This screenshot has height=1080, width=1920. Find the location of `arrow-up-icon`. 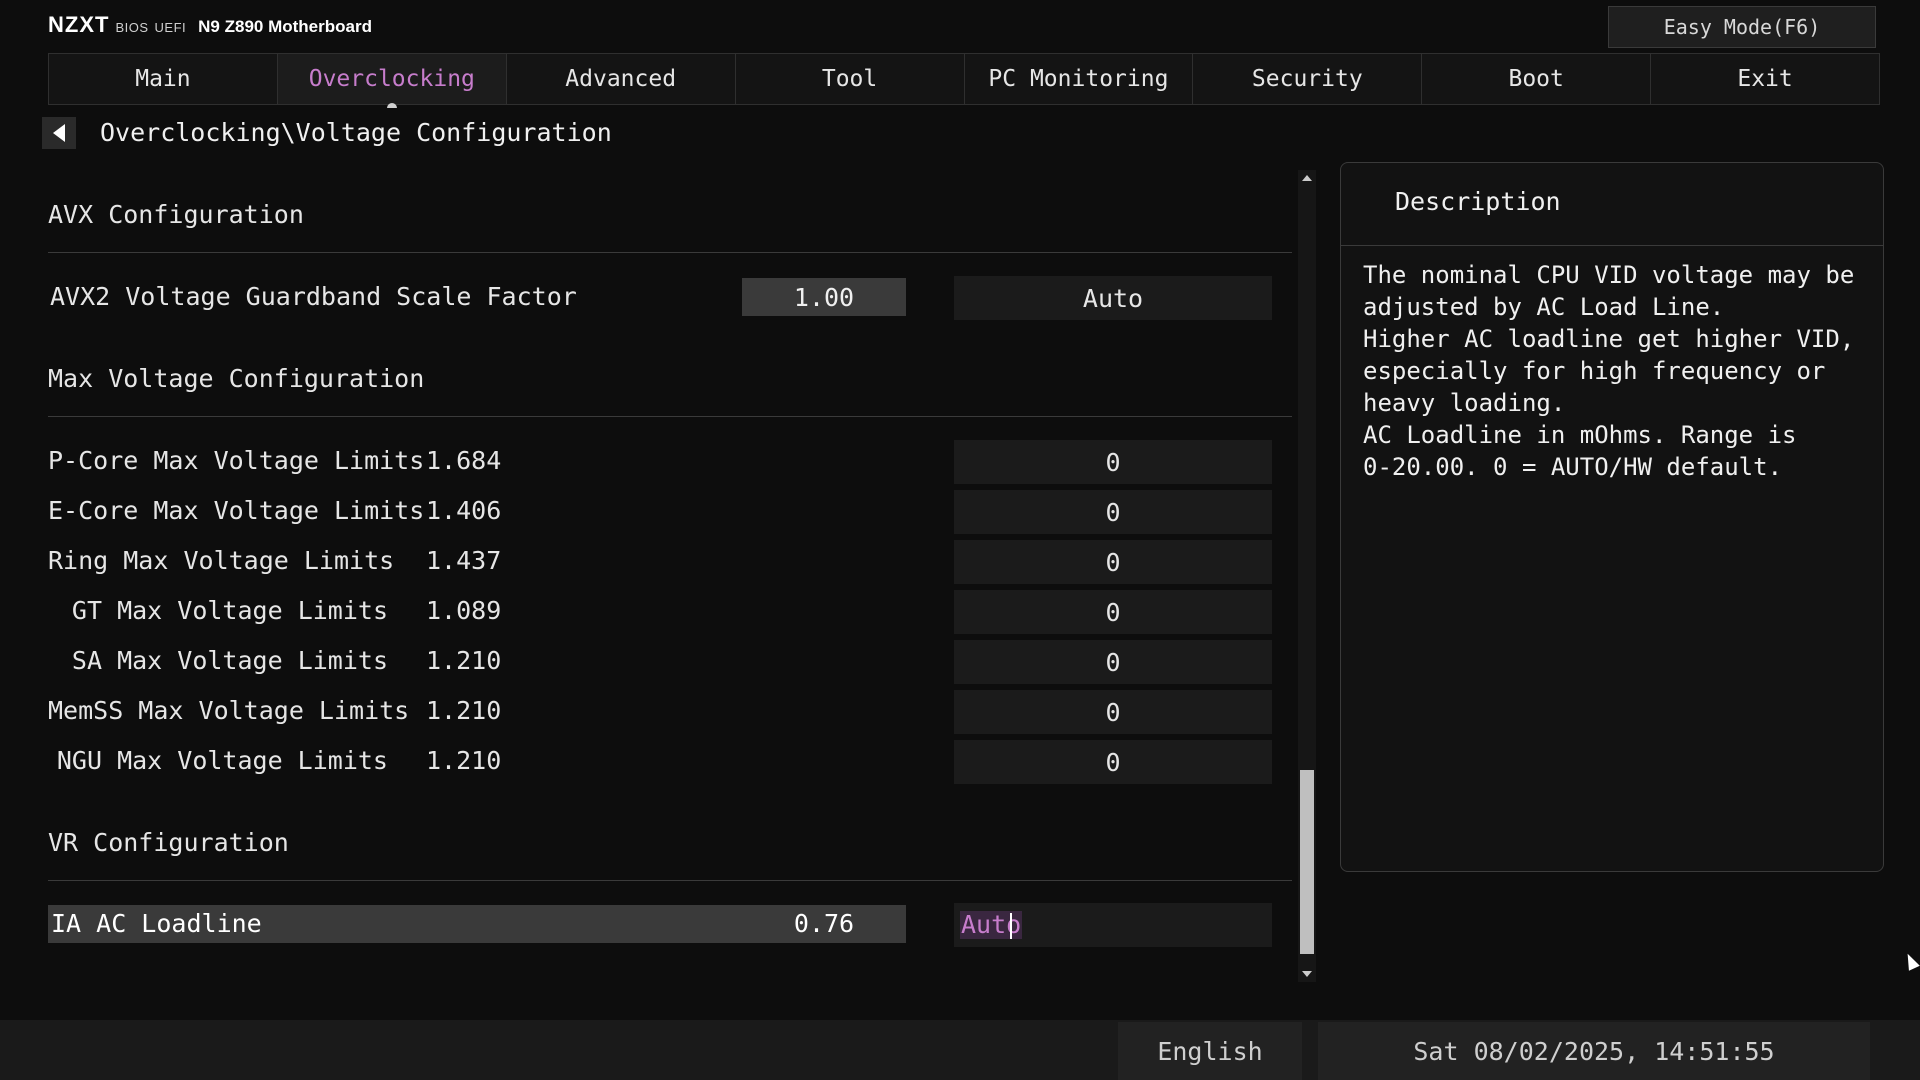

arrow-up-icon is located at coordinates (1307, 178).